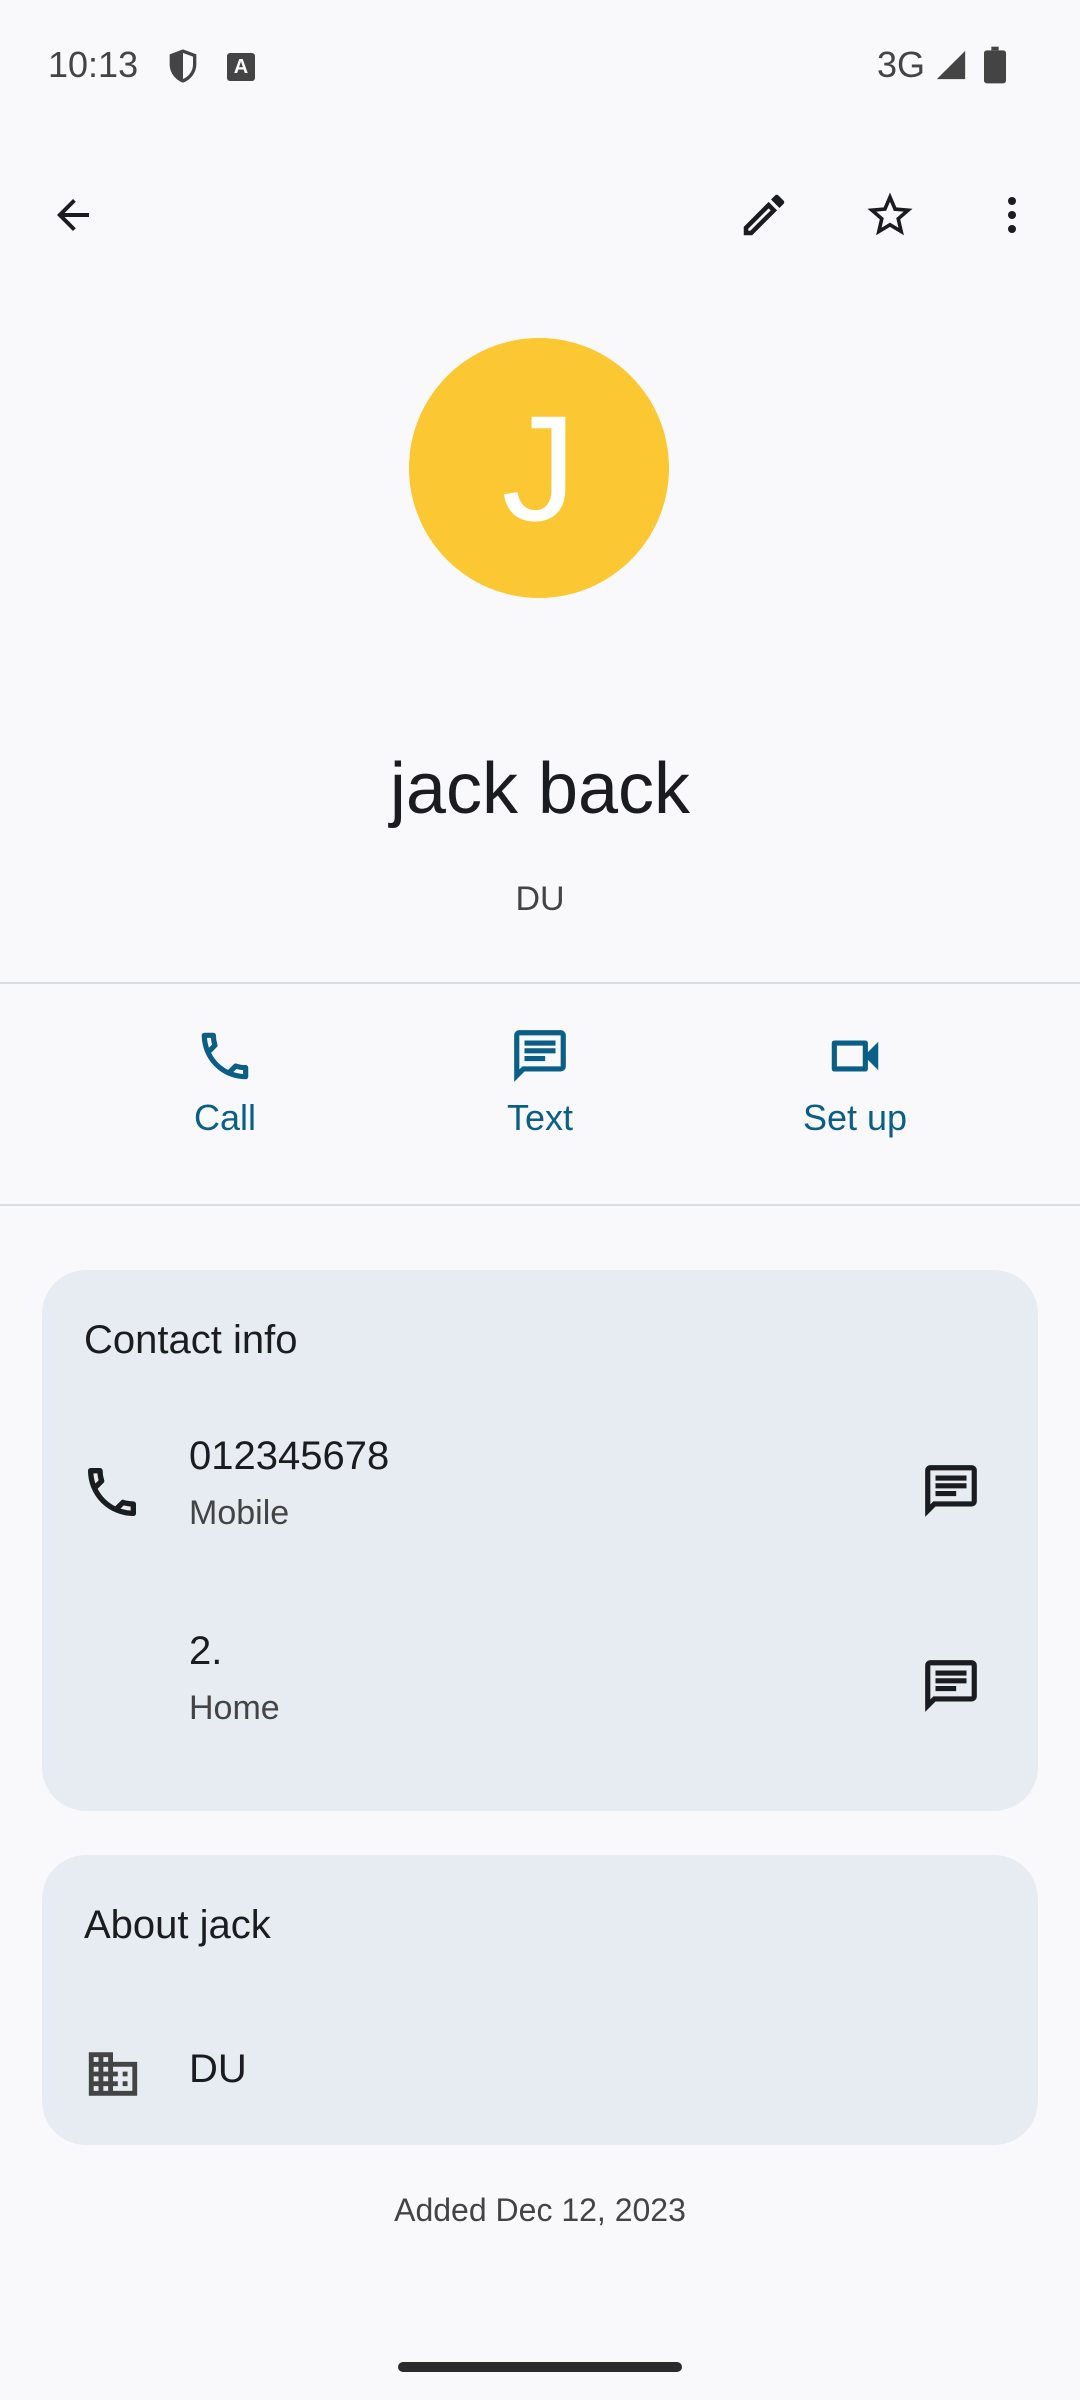 The image size is (1080, 2400). What do you see at coordinates (901, 64) in the screenshot?
I see `network-type: 3G` at bounding box center [901, 64].